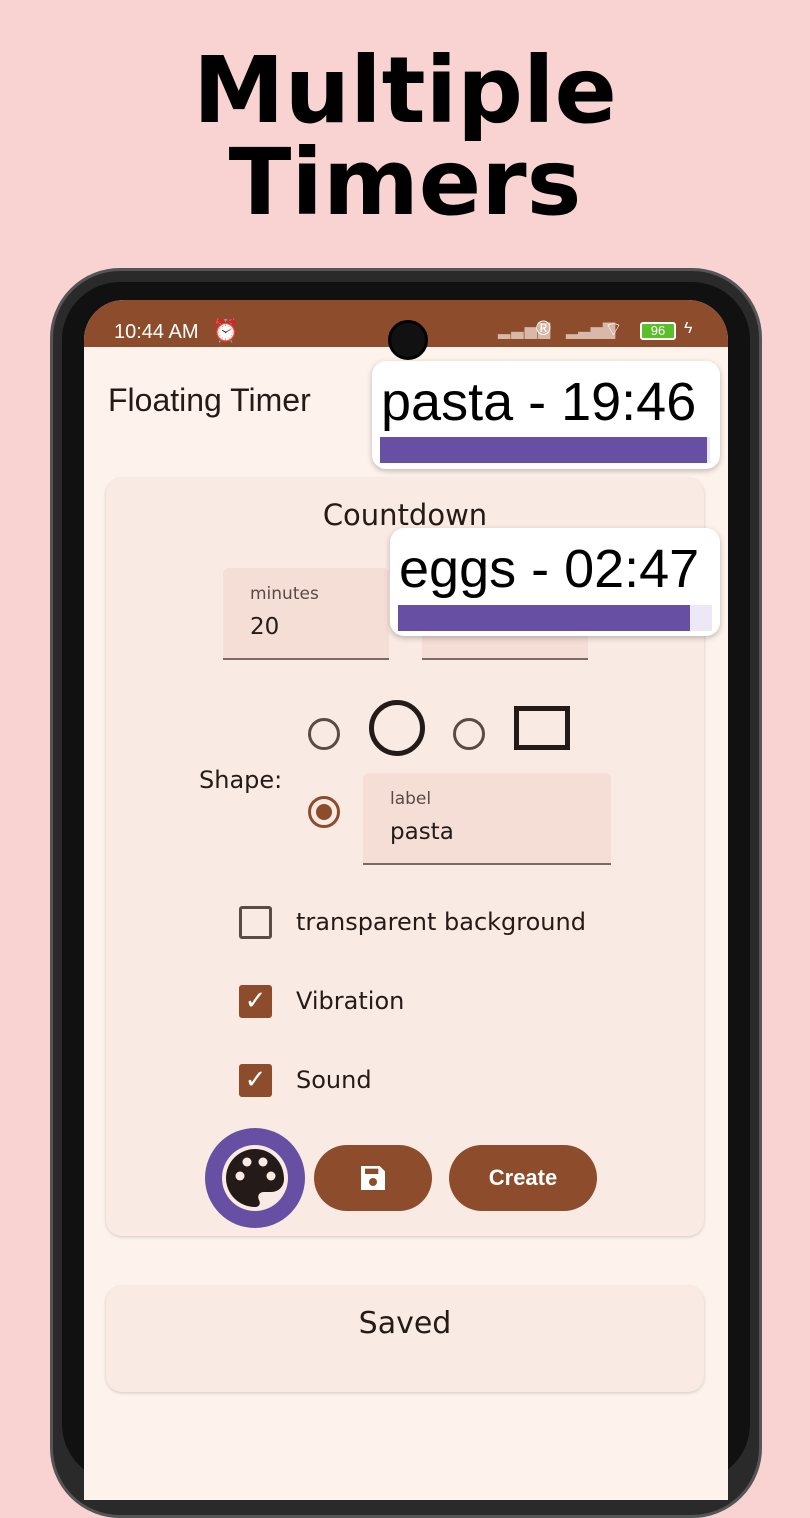  What do you see at coordinates (408, 340) in the screenshot?
I see `camera-cutout` at bounding box center [408, 340].